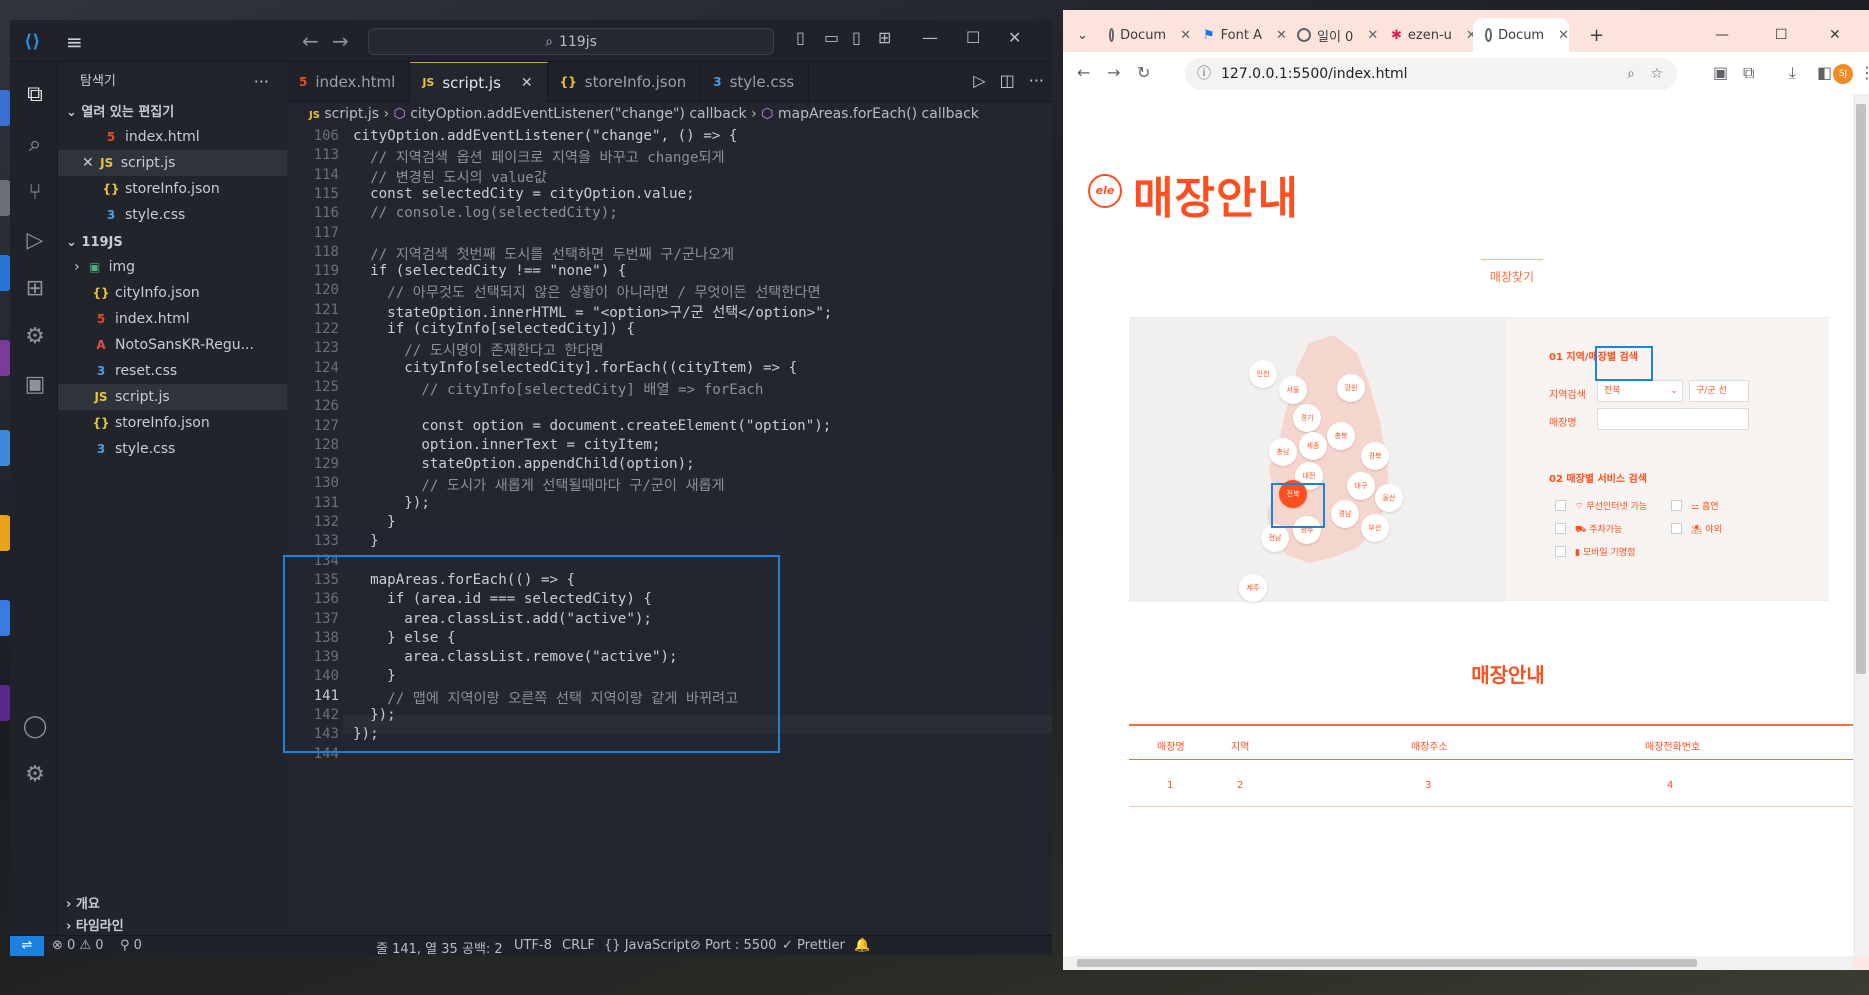  What do you see at coordinates (1428, 35) in the screenshot?
I see `browser-tab: ✱ ezen-u ✕` at bounding box center [1428, 35].